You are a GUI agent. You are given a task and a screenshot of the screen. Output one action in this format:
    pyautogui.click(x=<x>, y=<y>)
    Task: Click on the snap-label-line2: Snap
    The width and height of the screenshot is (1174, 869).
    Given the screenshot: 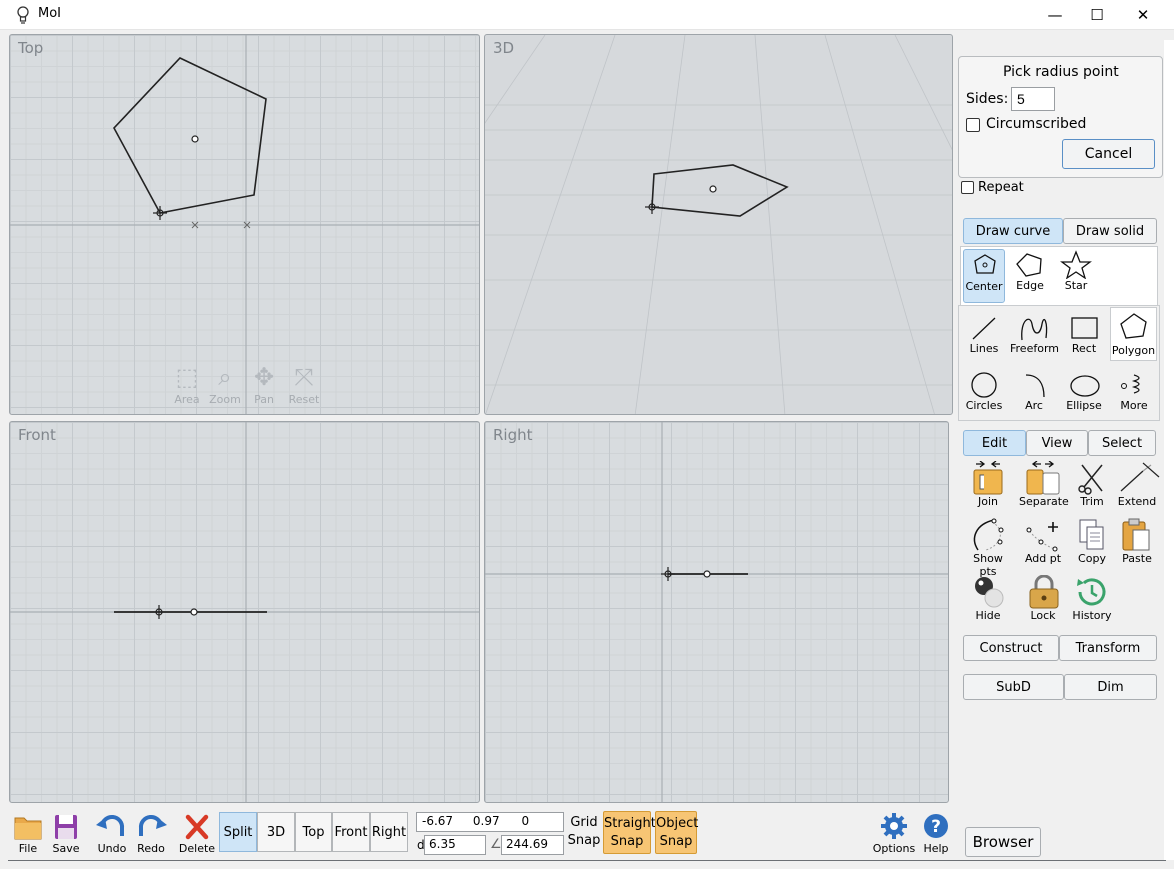 What is the action you would take?
    pyautogui.click(x=627, y=841)
    